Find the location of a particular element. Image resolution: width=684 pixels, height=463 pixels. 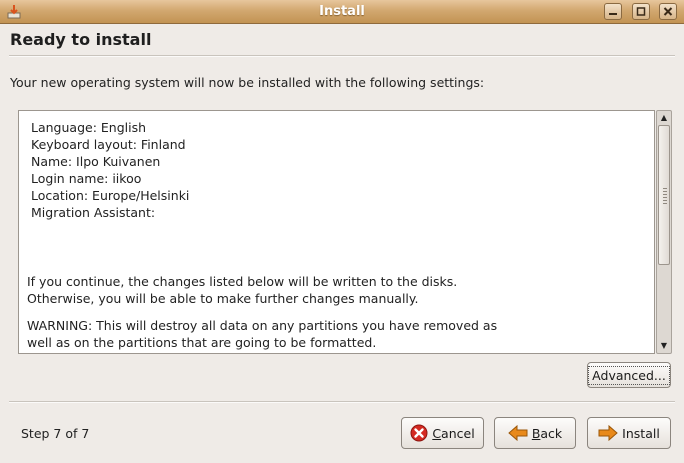

close-button is located at coordinates (668, 11).